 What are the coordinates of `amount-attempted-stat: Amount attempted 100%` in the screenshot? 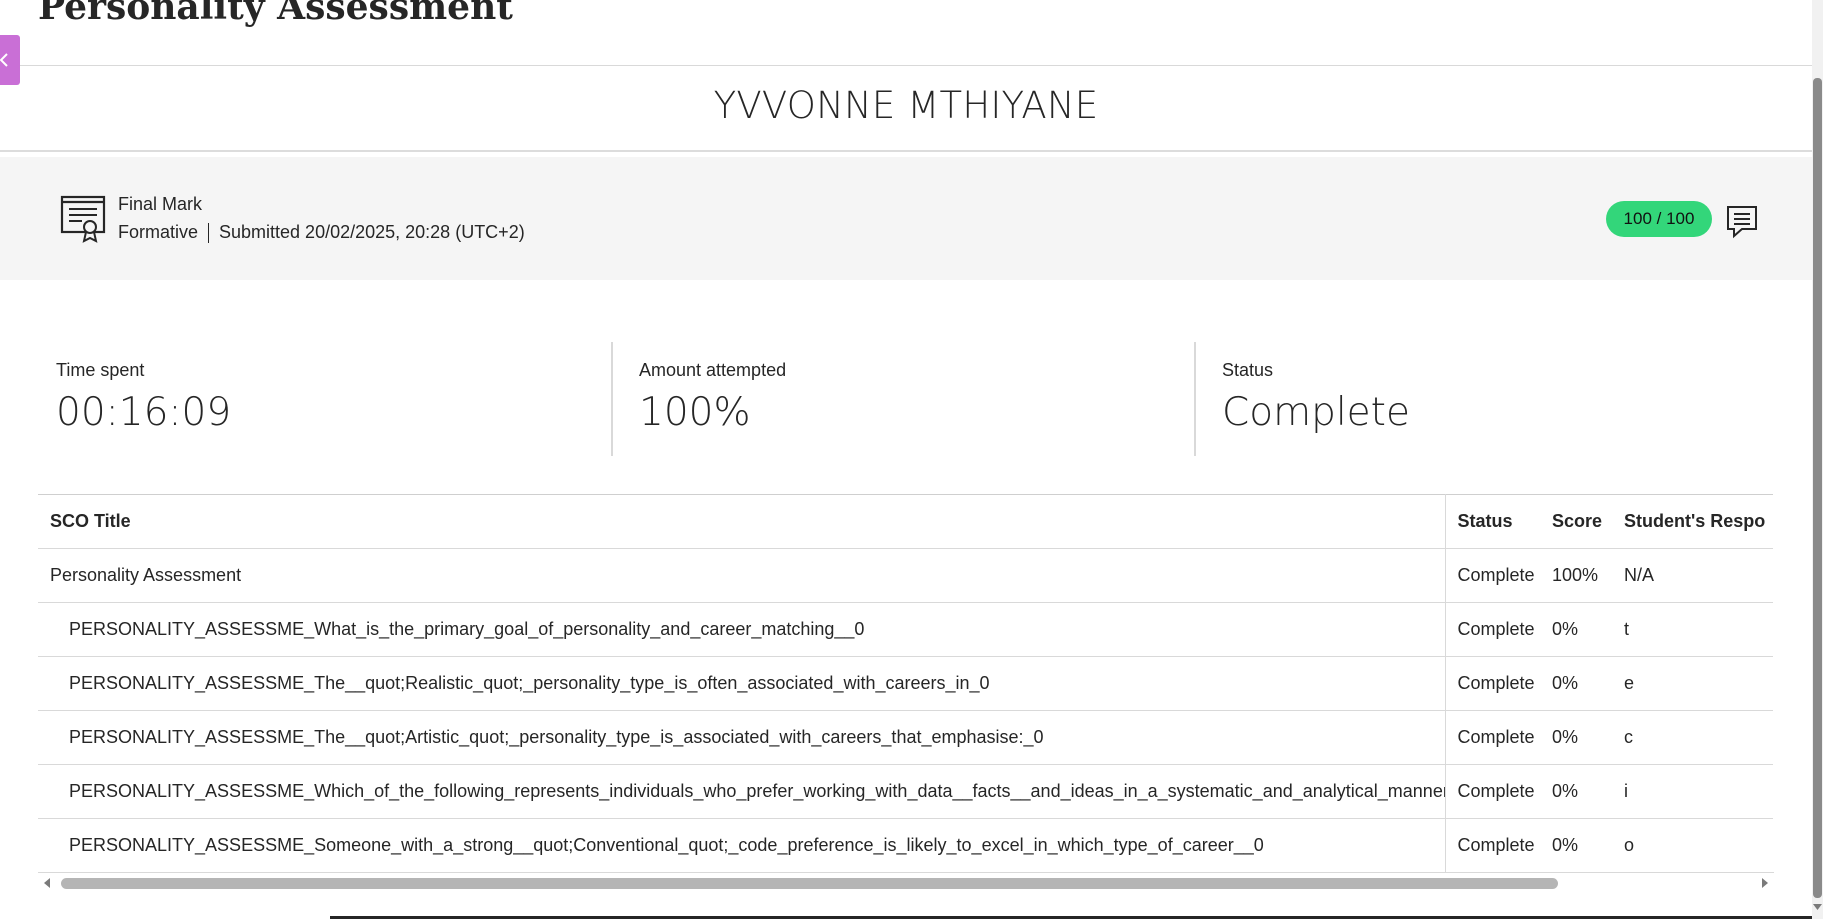 It's located at (907, 399).